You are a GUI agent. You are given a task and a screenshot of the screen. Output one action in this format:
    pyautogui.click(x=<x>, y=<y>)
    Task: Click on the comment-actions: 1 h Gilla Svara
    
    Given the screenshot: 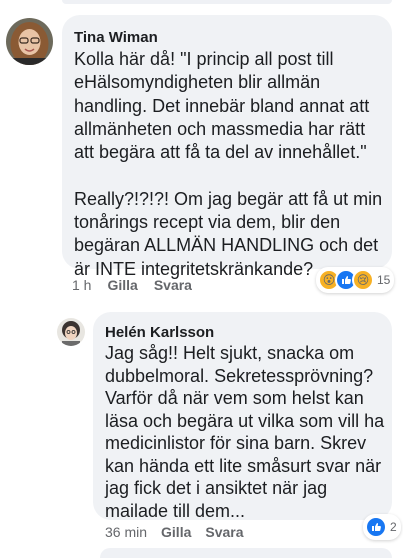 What is the action you would take?
    pyautogui.click(x=132, y=285)
    